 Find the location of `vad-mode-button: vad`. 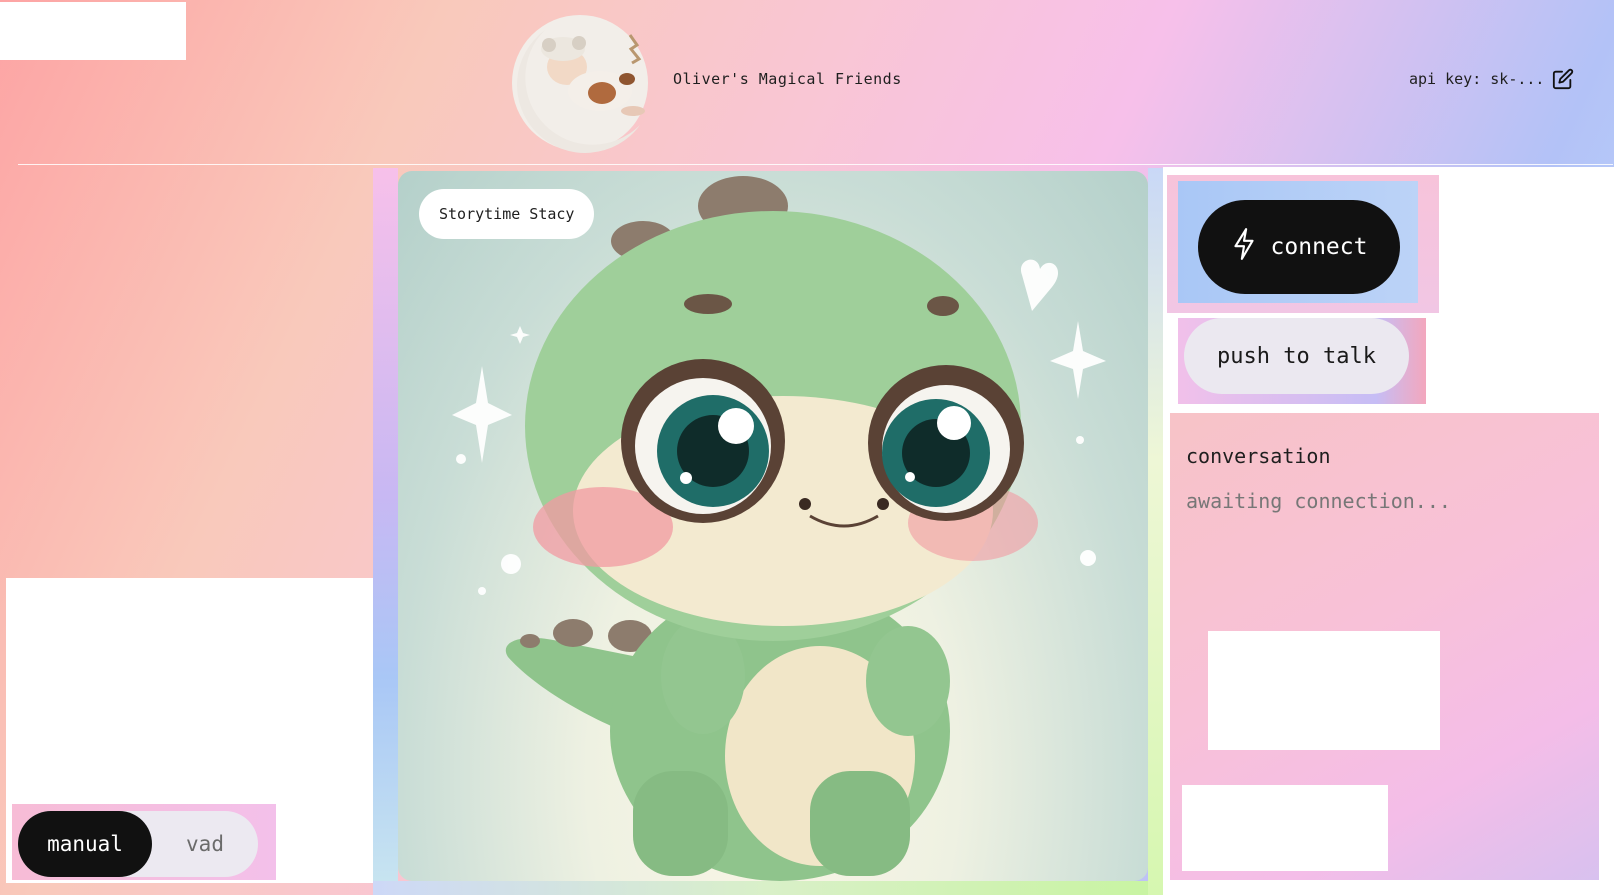

vad-mode-button: vad is located at coordinates (205, 844).